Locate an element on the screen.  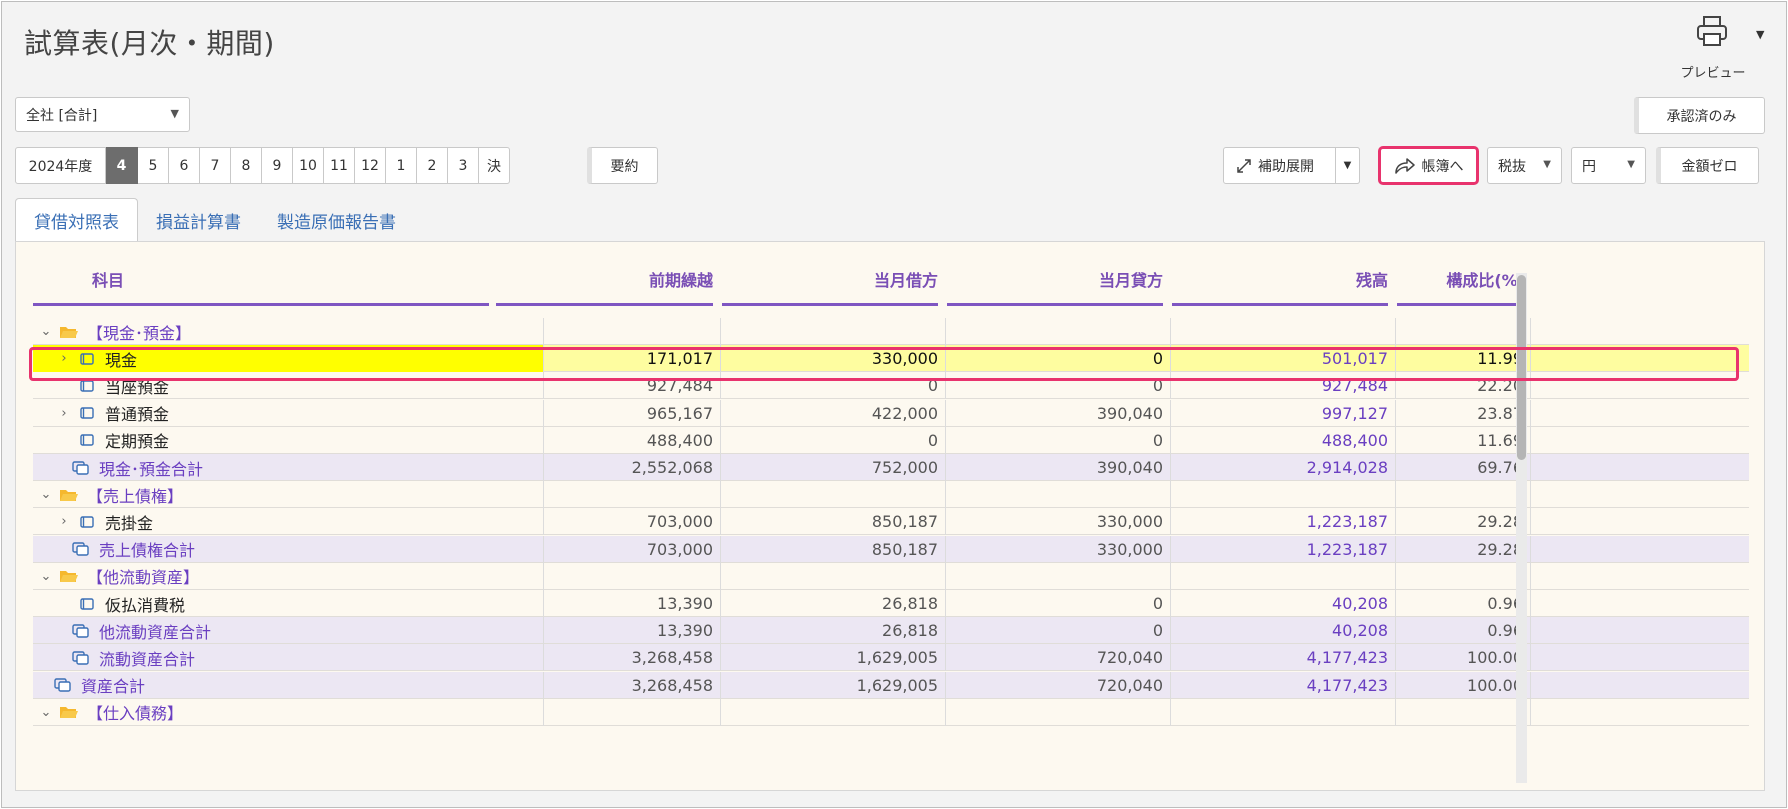
category-row: ⌄ 【売上債権】 is located at coordinates (891, 495).